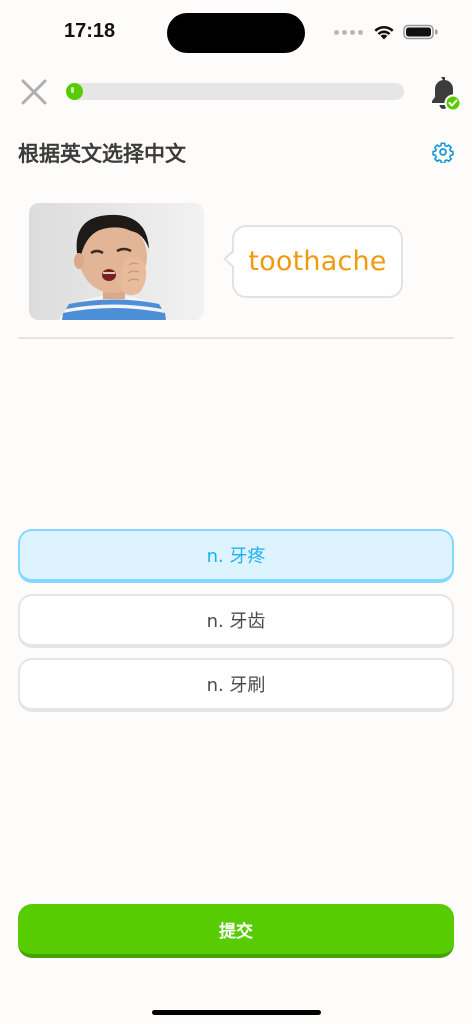 Image resolution: width=472 pixels, height=1024 pixels. Describe the element at coordinates (444, 93) in the screenshot. I see `bell-icon` at that location.